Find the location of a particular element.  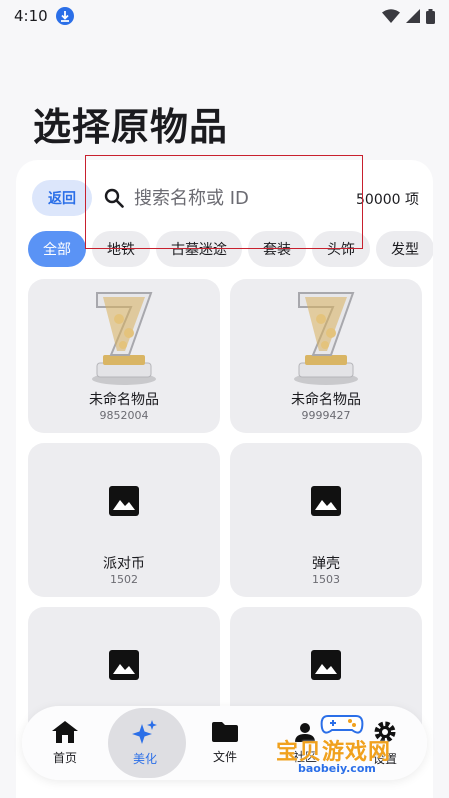

status-bar: 4:10 is located at coordinates (224, 16).